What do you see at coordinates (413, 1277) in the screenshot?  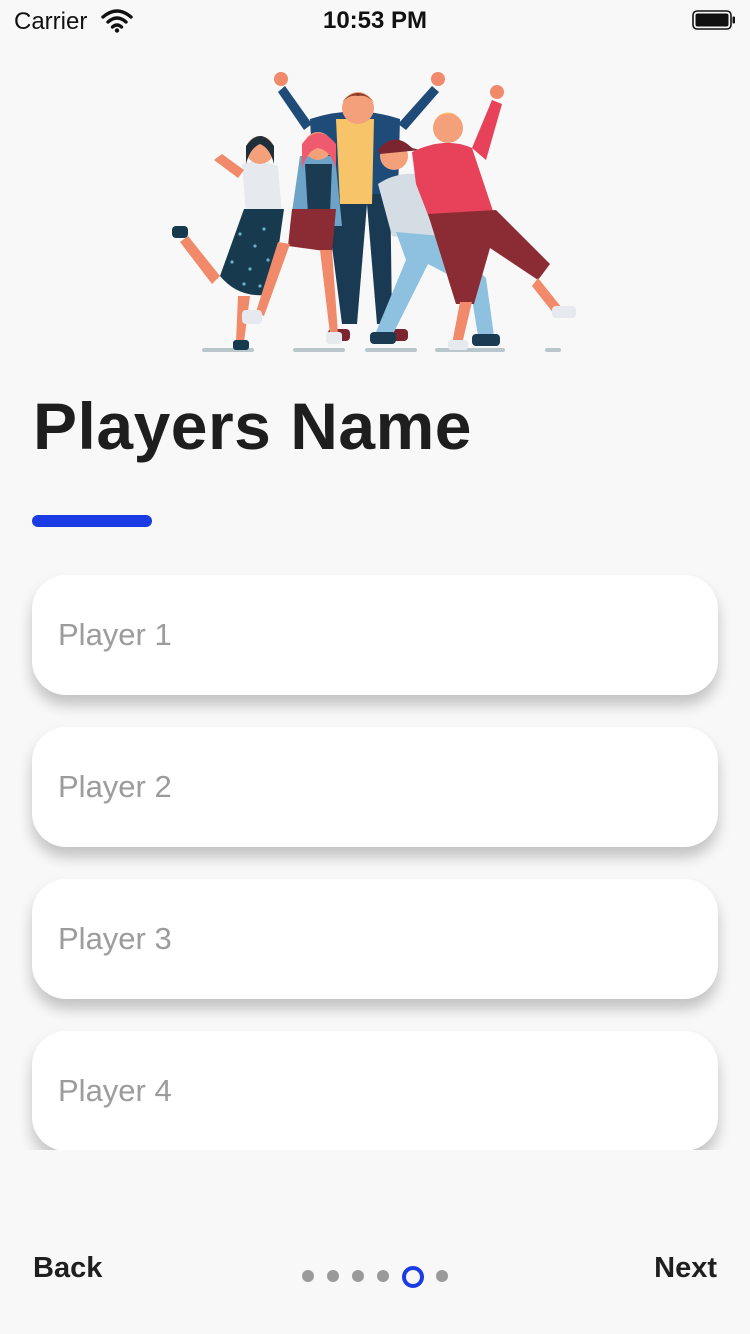 I see `page-dot-active` at bounding box center [413, 1277].